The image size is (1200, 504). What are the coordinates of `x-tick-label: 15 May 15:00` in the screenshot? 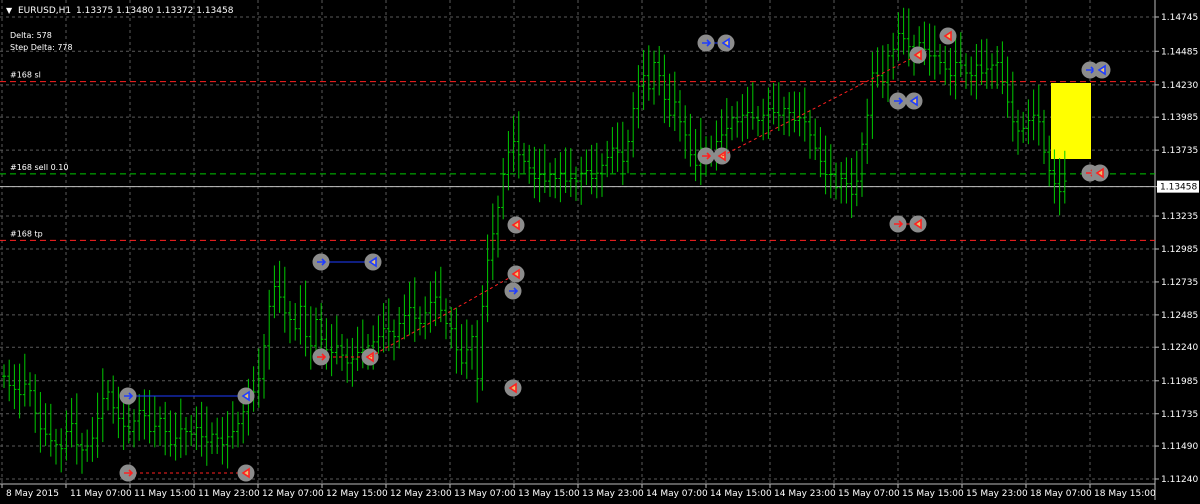 It's located at (933, 494).